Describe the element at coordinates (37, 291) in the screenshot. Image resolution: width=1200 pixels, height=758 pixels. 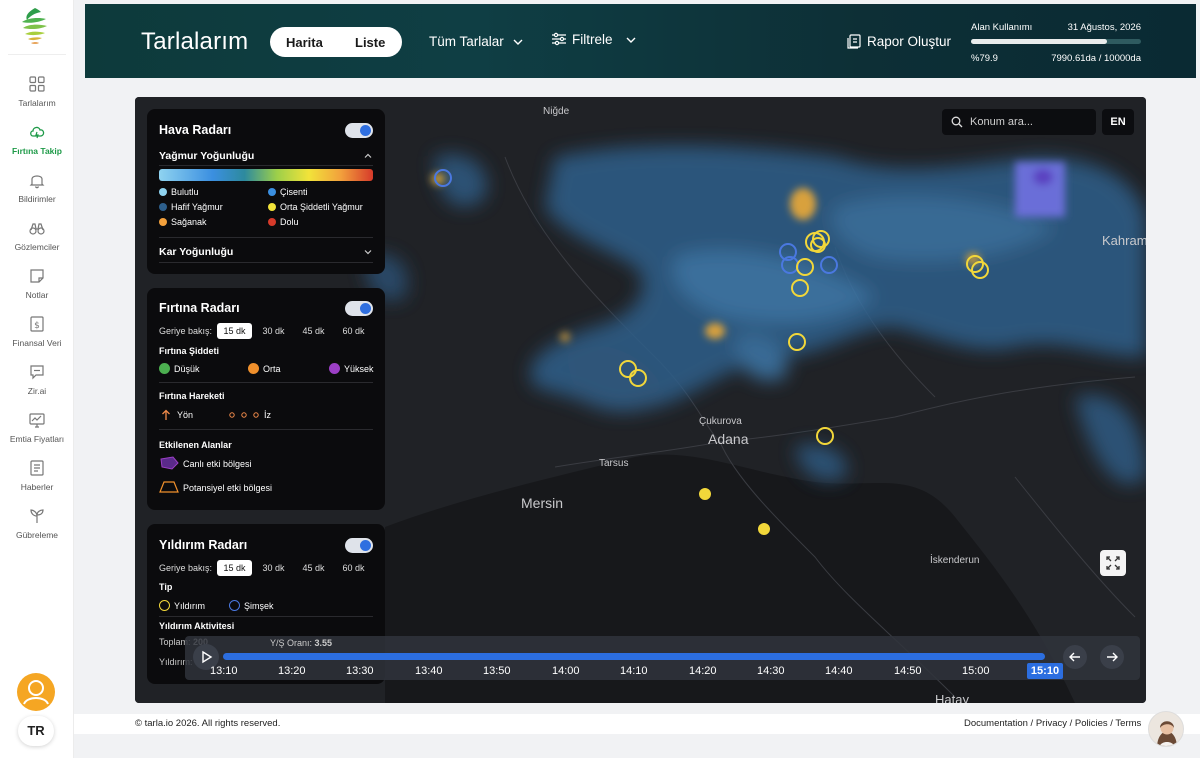
I see `sidebar-item-notlar: Notlar` at that location.